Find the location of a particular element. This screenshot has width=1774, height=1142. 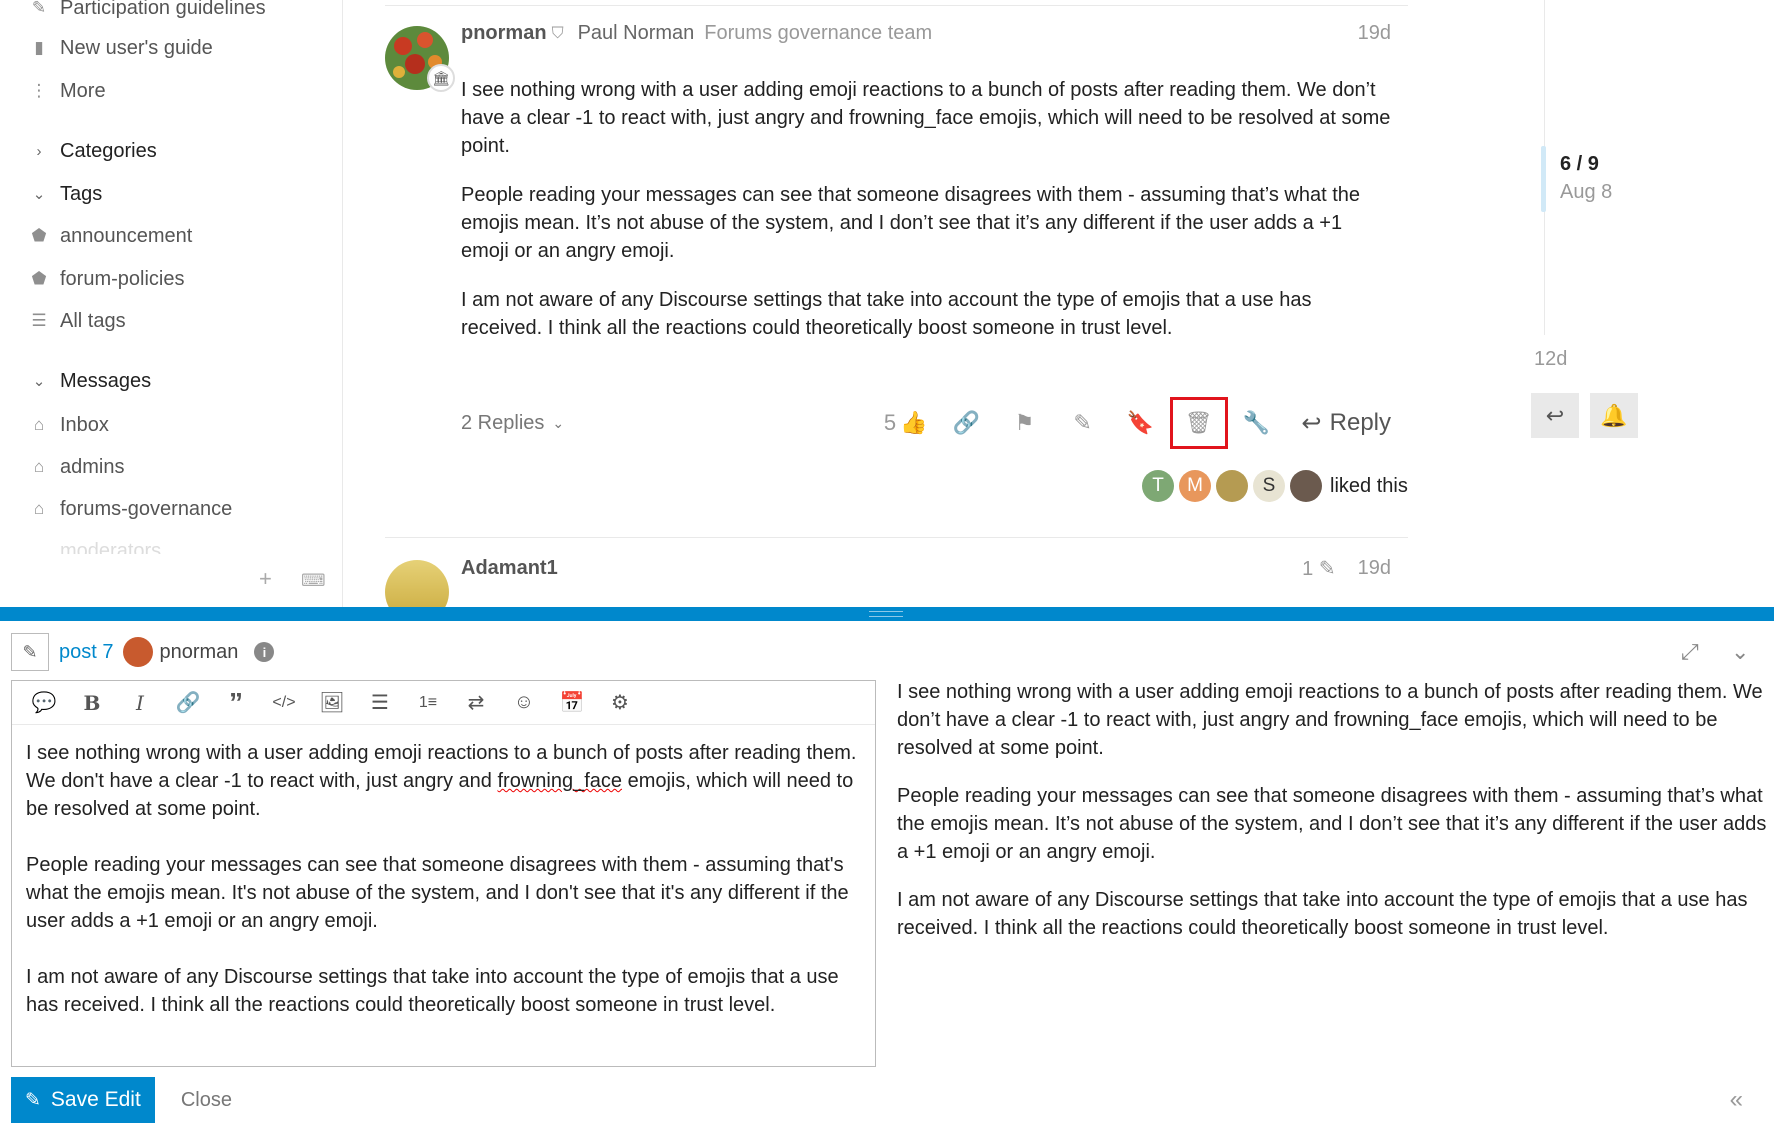

bookmark-button: 🔖 is located at coordinates (1141, 423).